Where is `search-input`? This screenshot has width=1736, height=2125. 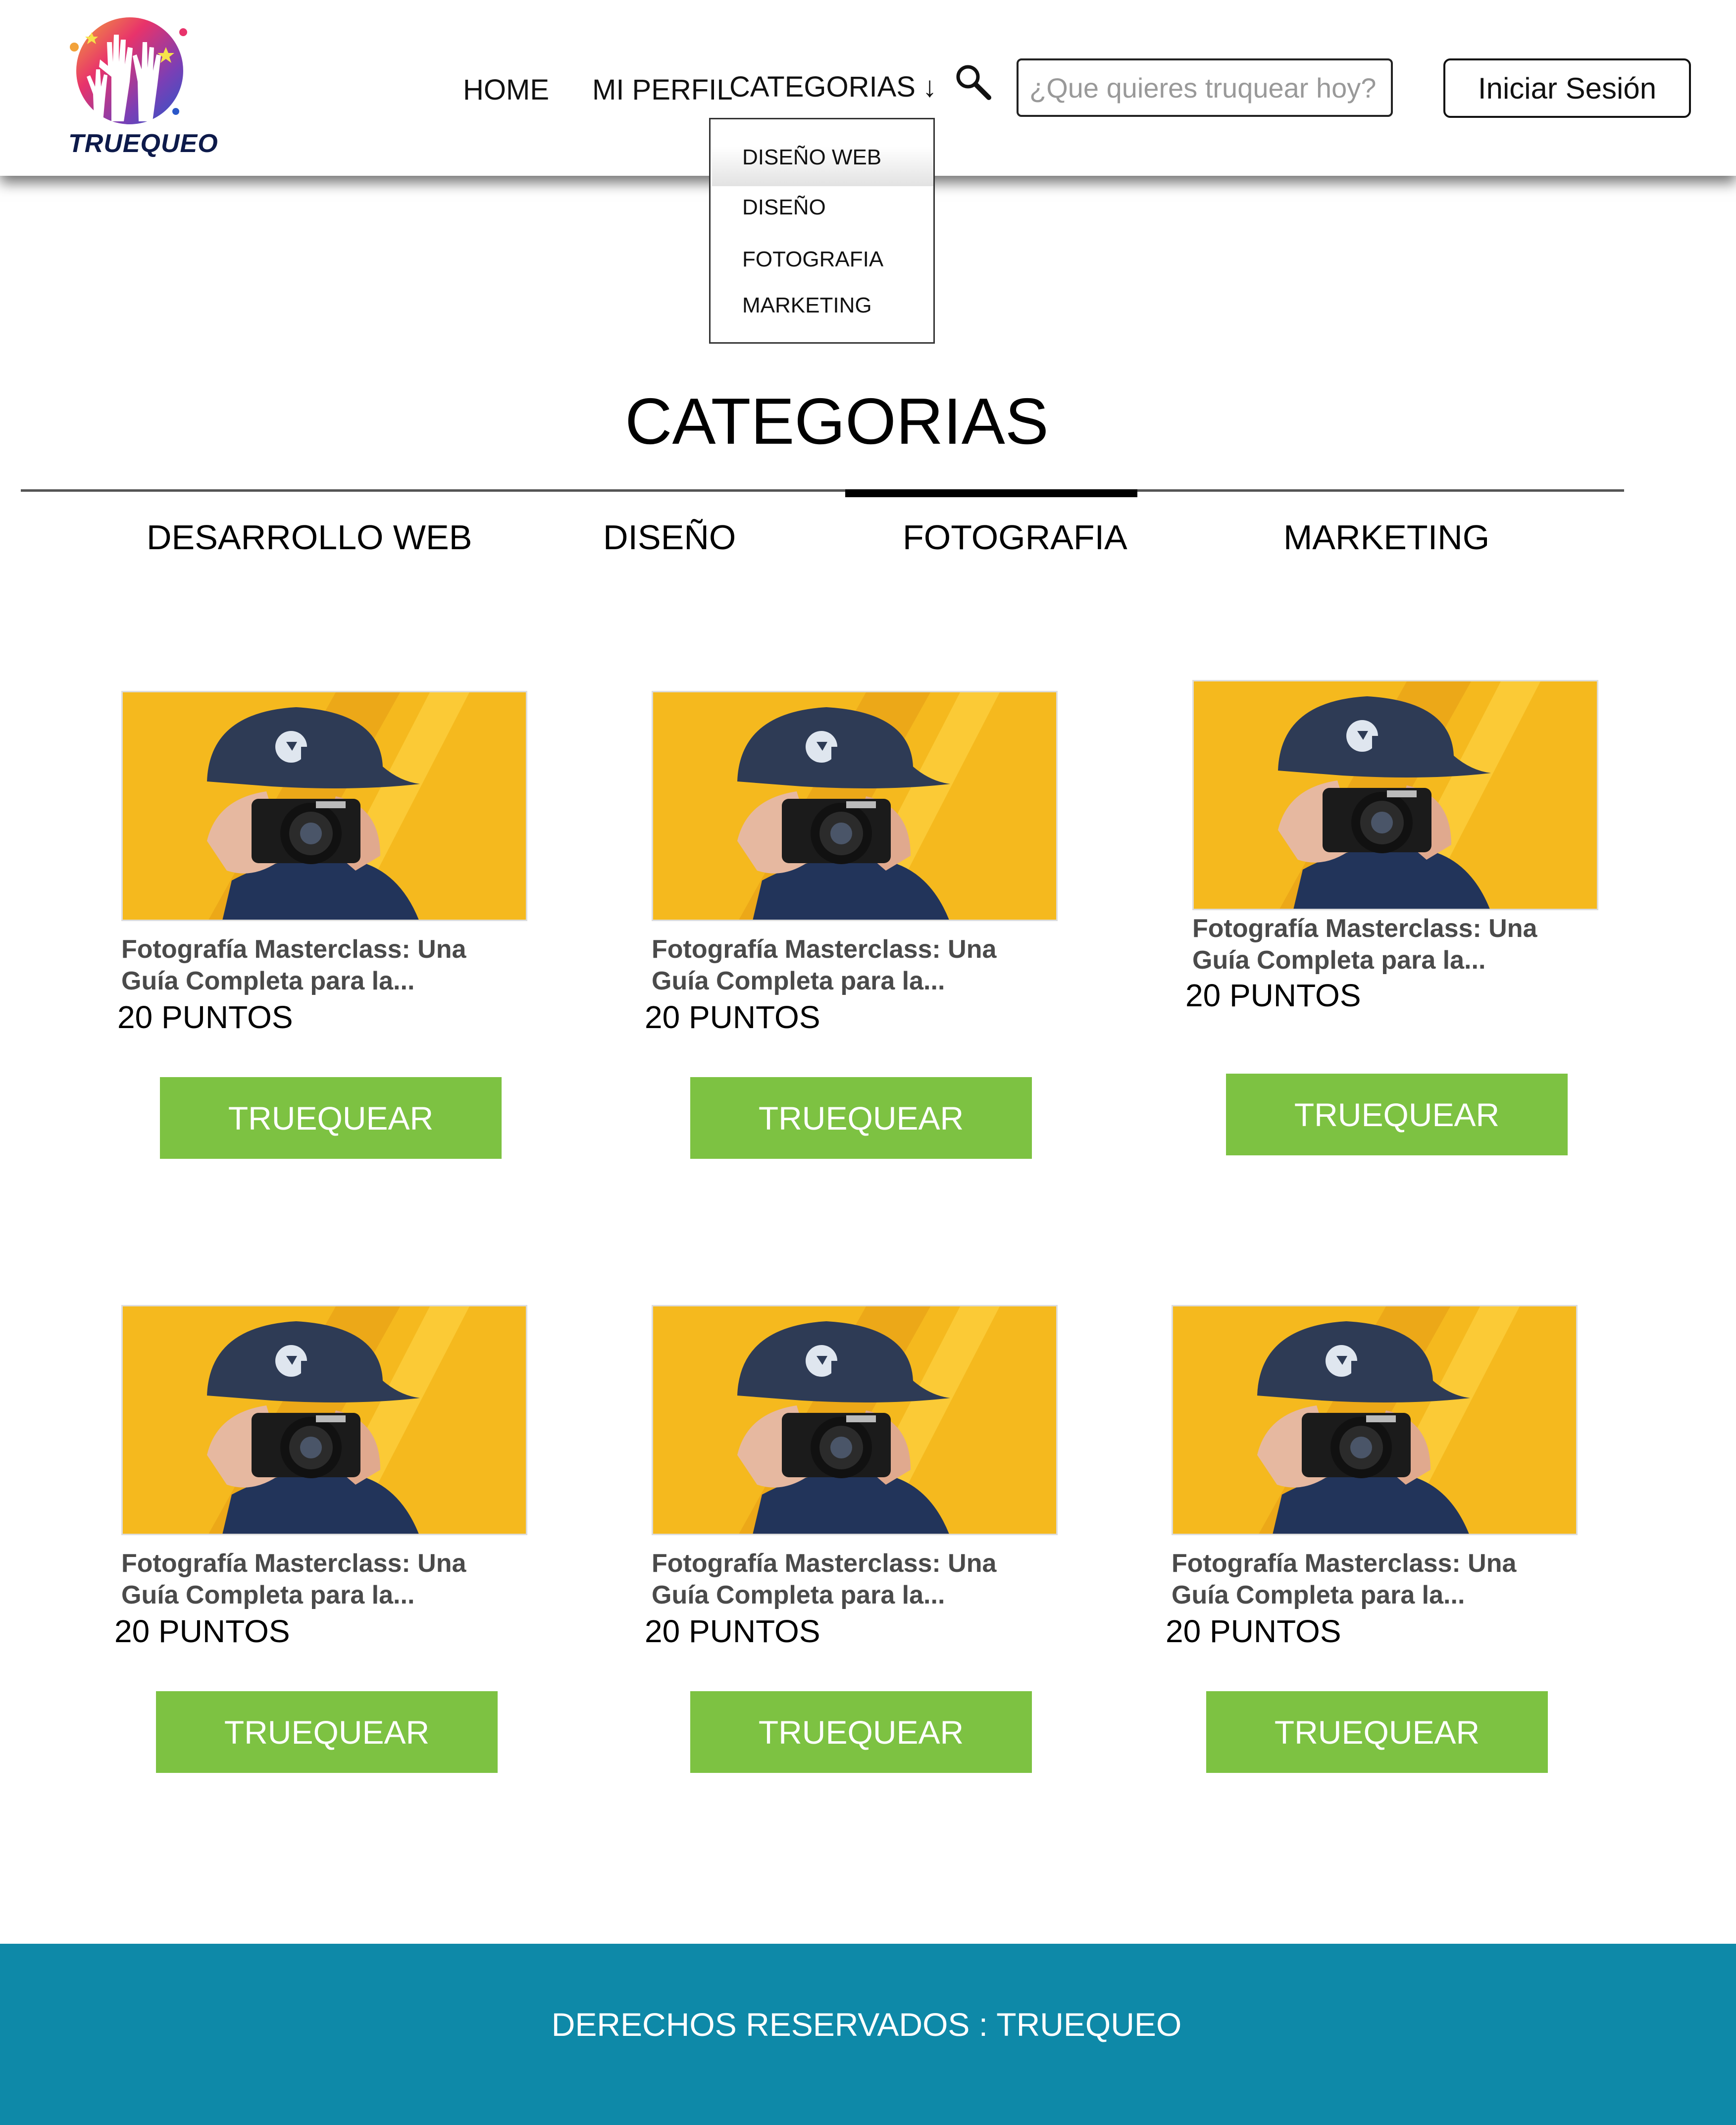 search-input is located at coordinates (1205, 87).